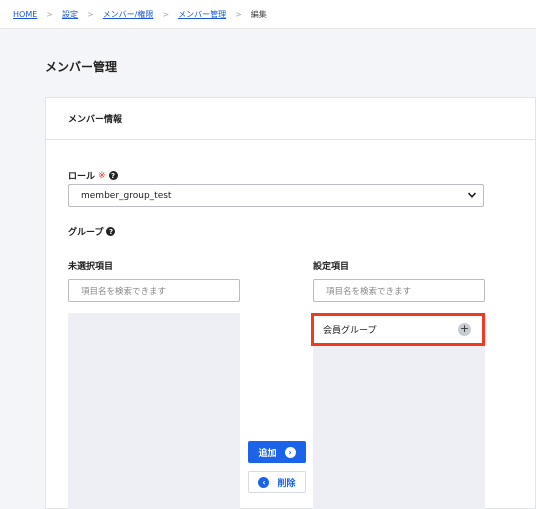  I want to click on required-mark: ※, so click(102, 175).